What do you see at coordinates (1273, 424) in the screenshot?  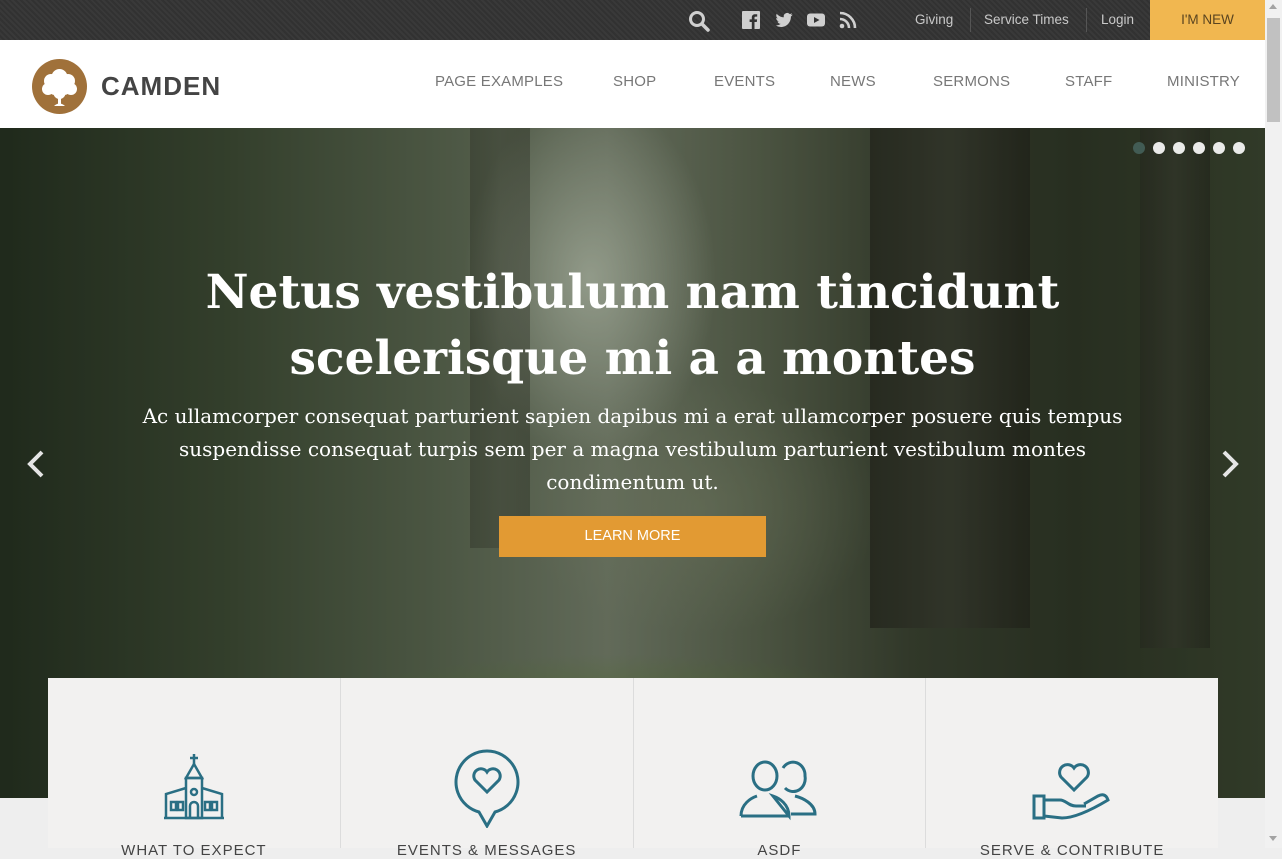 I see `page-scrollbar` at bounding box center [1273, 424].